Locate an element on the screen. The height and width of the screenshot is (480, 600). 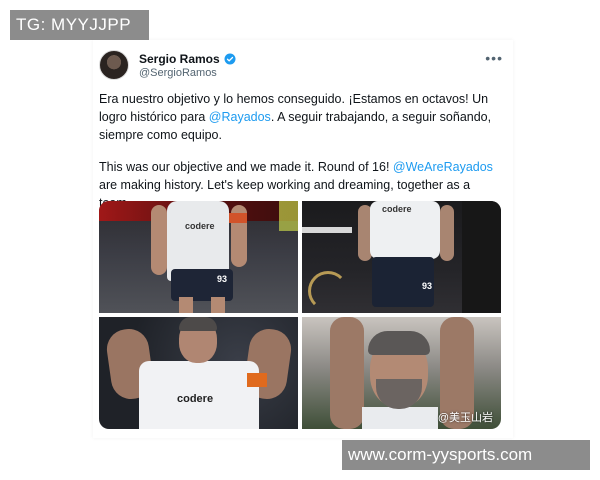
mention-link: @WeAreRayados is located at coordinates (443, 167).